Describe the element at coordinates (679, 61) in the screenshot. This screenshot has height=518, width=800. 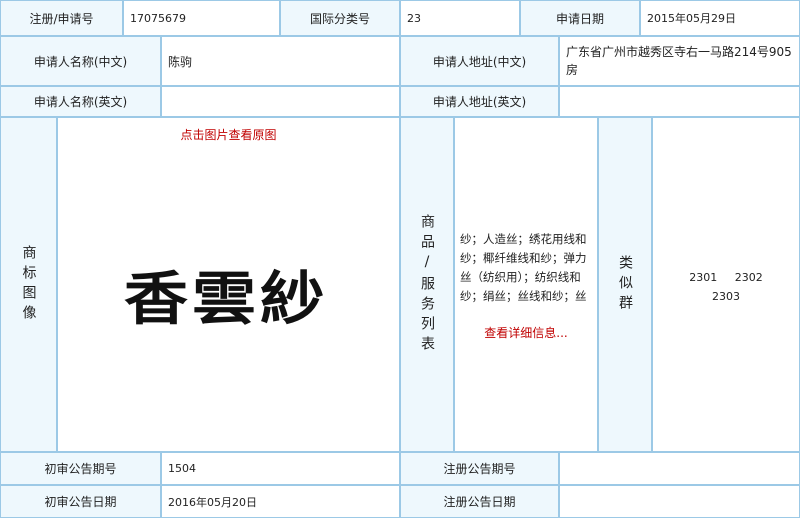
I see `applicant-addr-cn-value: 广东省广州市越秀区寺右一马路214号905房` at that location.